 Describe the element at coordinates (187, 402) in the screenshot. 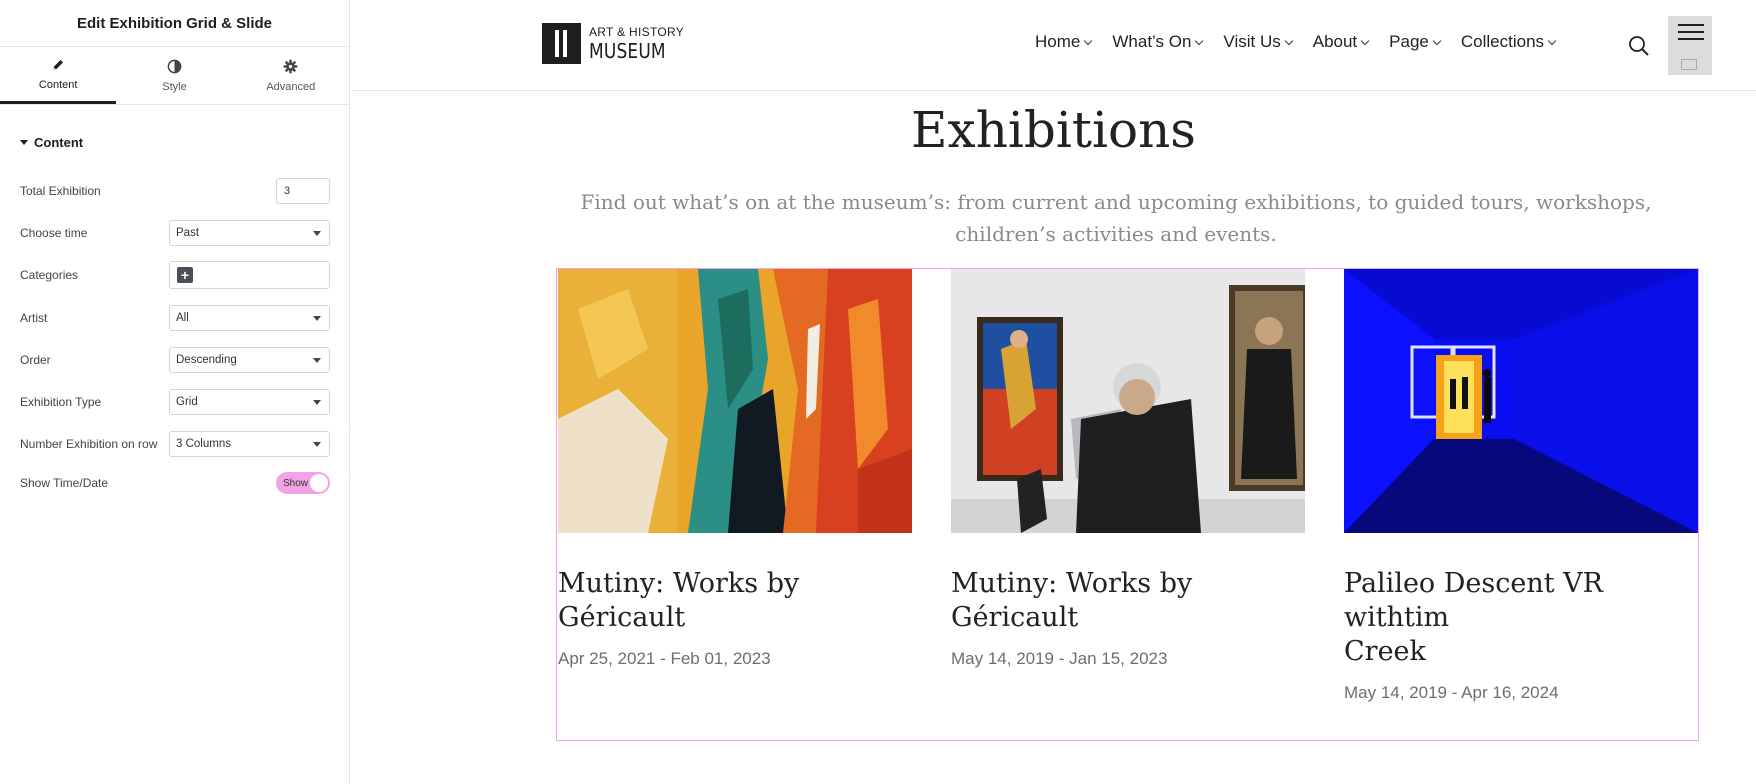

I see `select-value: Grid` at that location.